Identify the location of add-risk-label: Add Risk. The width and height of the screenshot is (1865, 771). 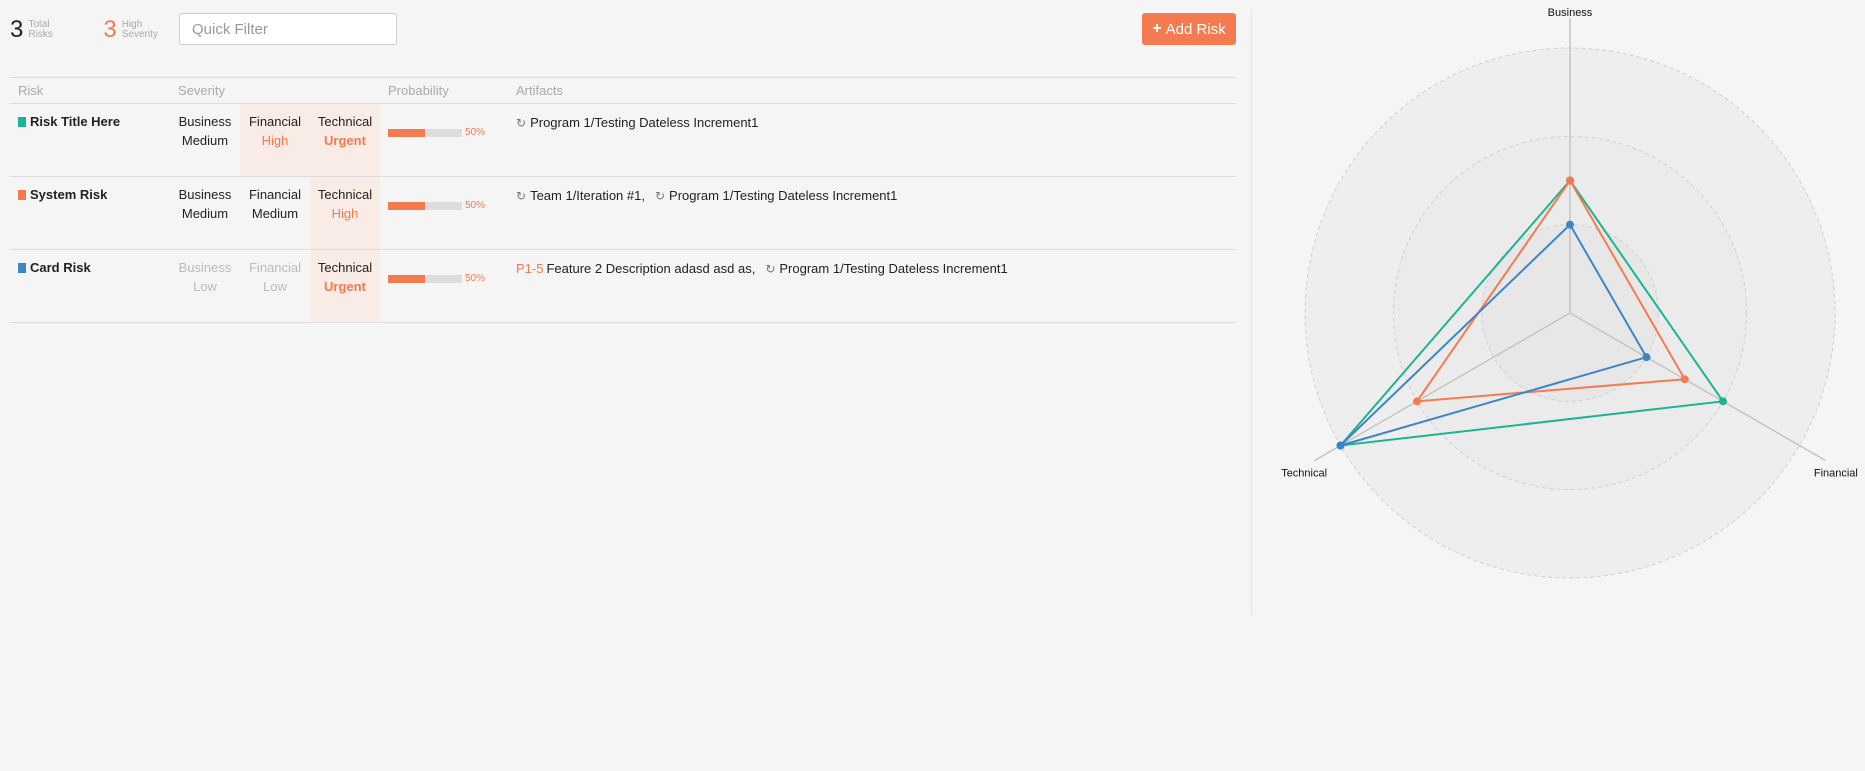
(1195, 29).